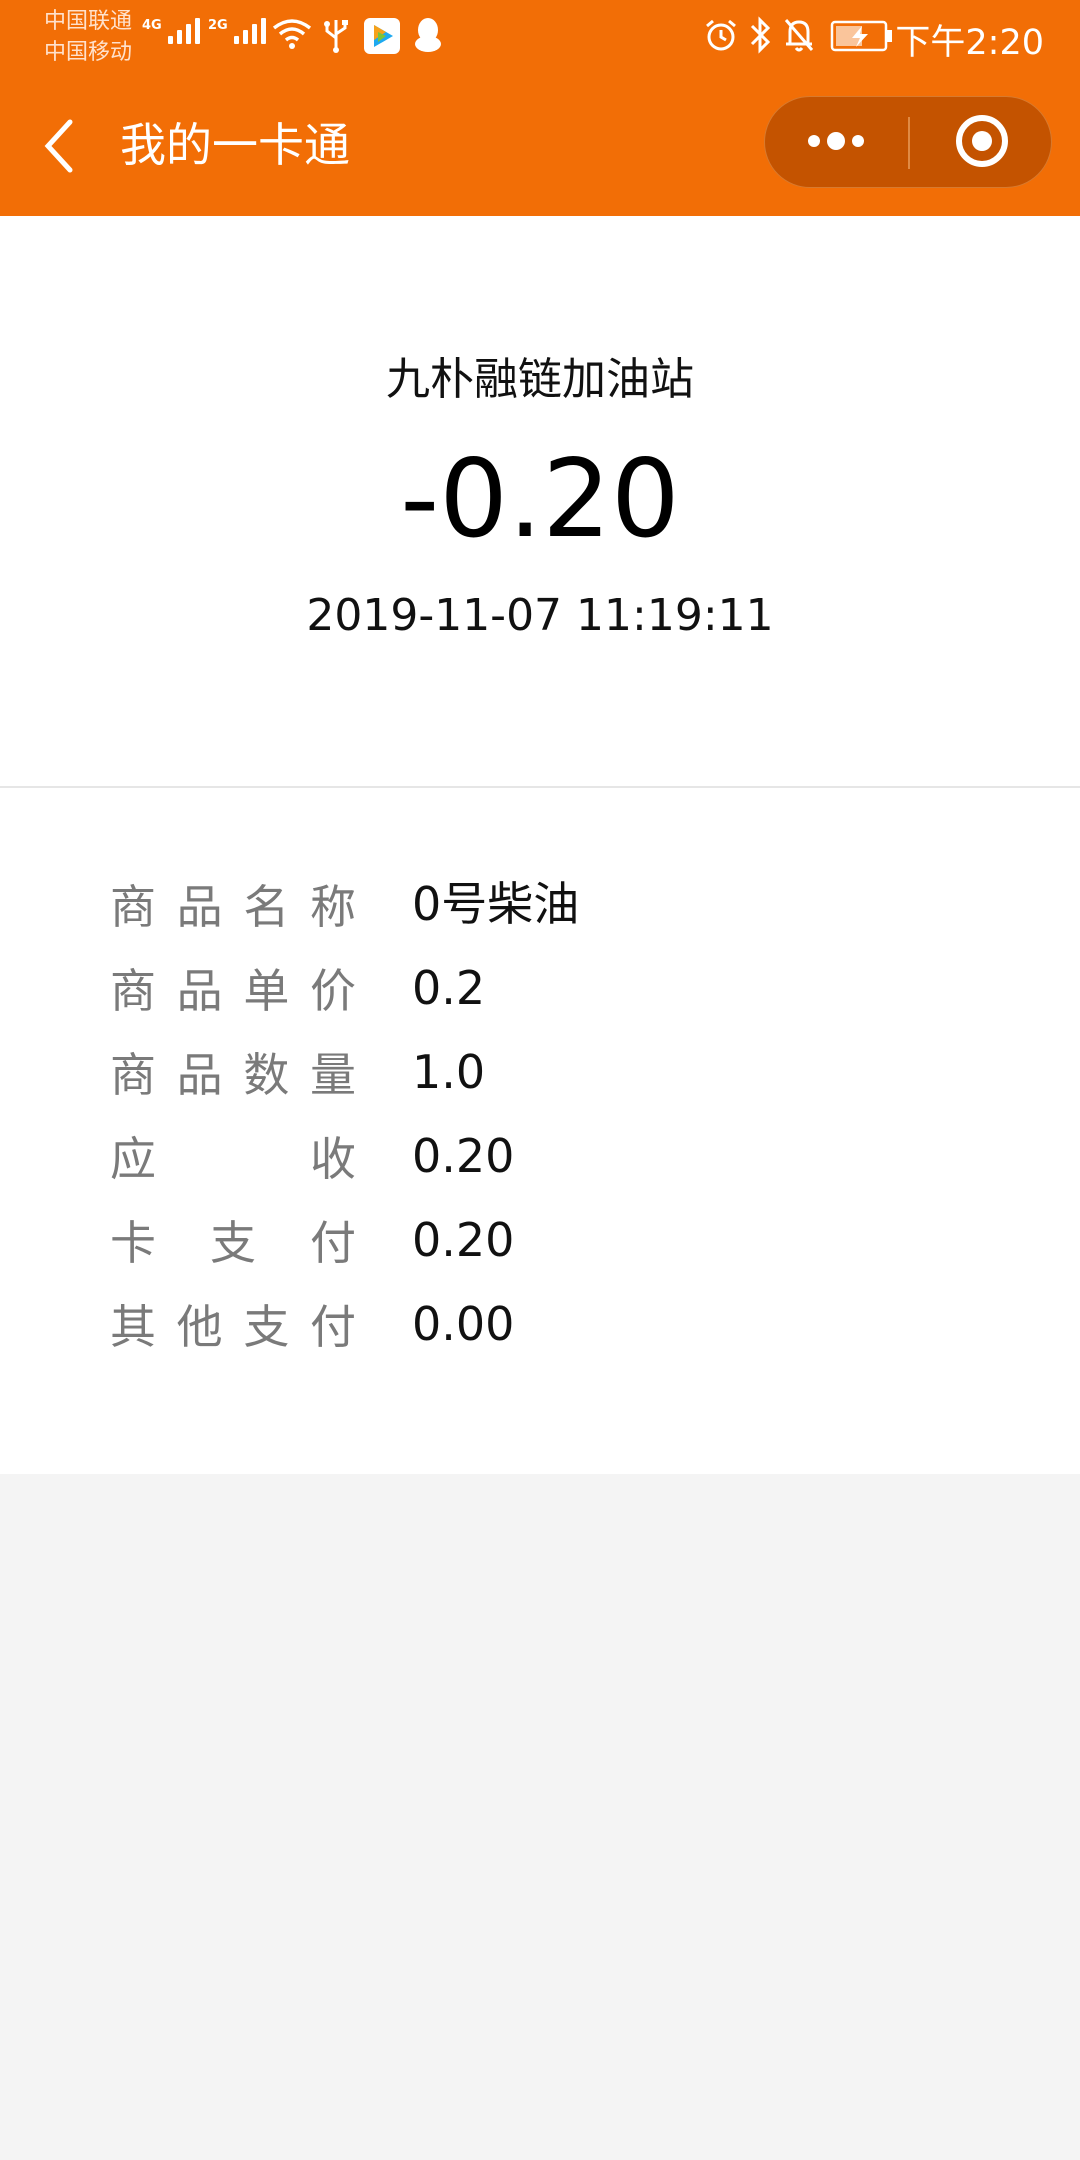 Image resolution: width=1080 pixels, height=2160 pixels. I want to click on bluetooth-icon, so click(760, 35).